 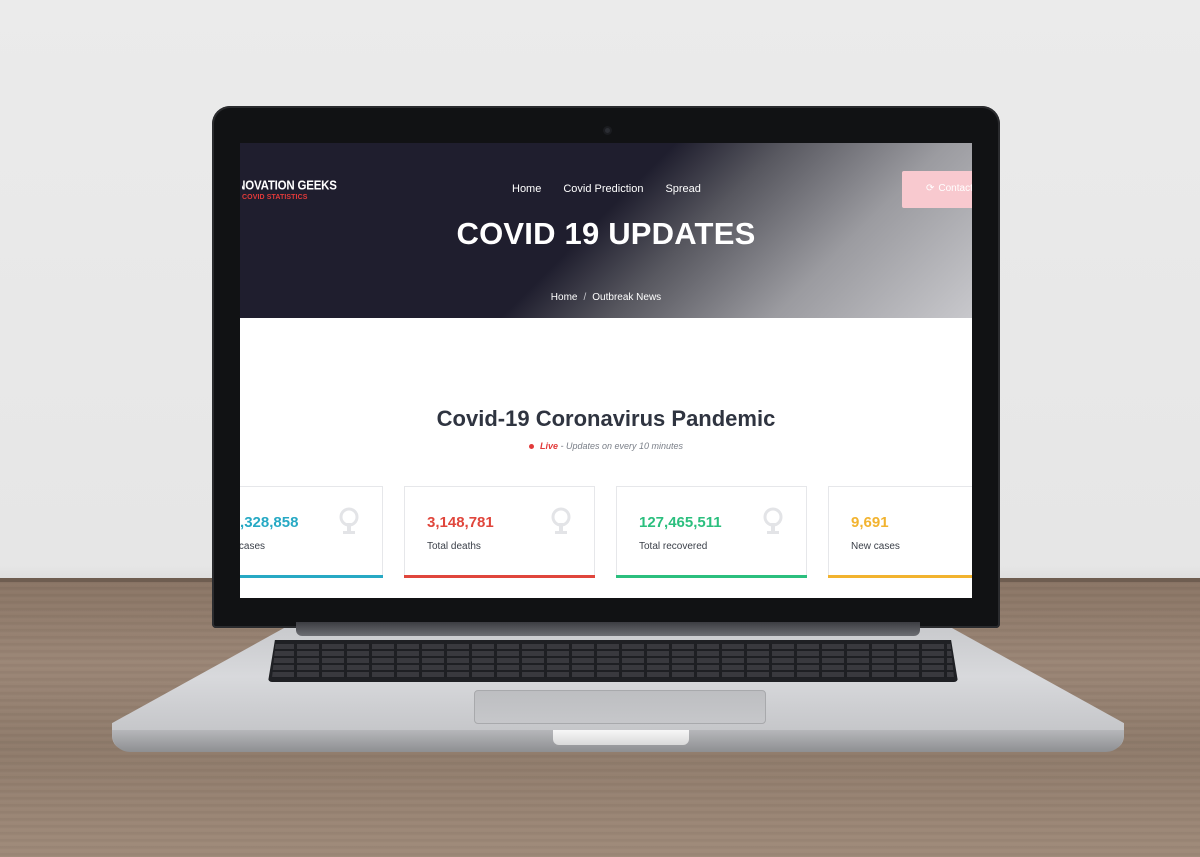 What do you see at coordinates (289, 186) in the screenshot?
I see `logo-main-text: INNOVATION GEEKS` at bounding box center [289, 186].